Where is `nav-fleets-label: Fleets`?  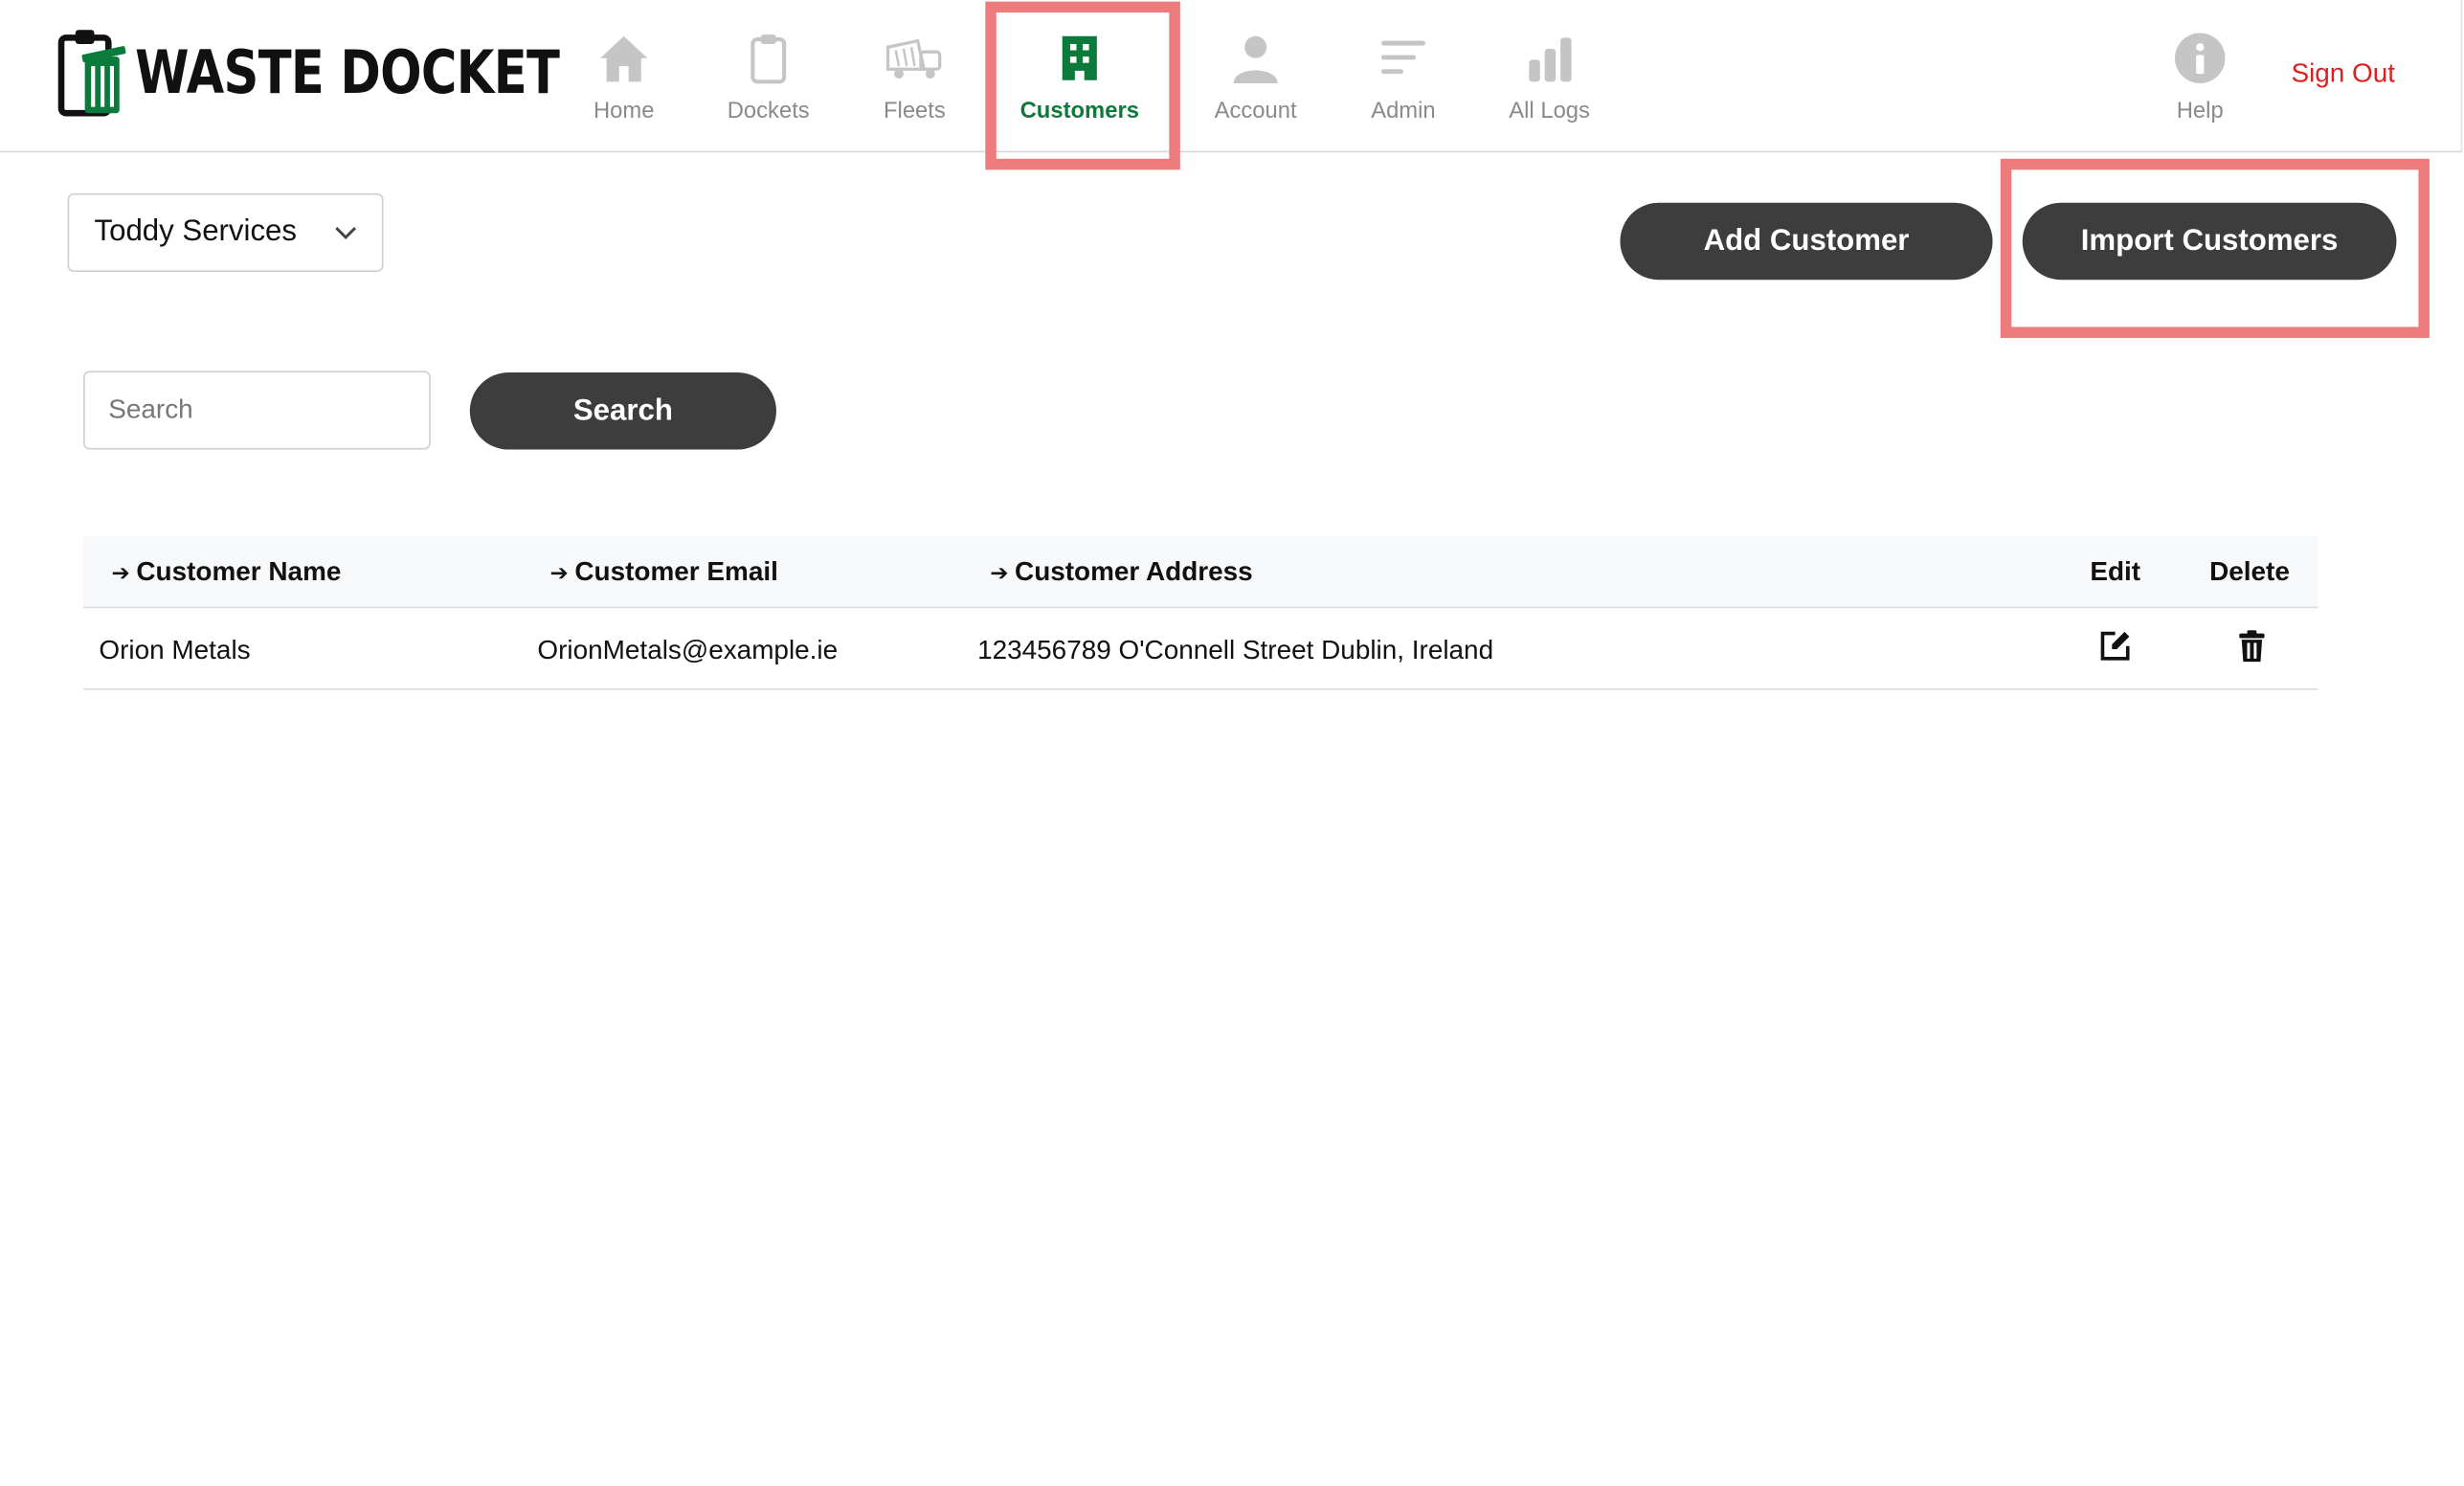
nav-fleets-label: Fleets is located at coordinates (915, 111).